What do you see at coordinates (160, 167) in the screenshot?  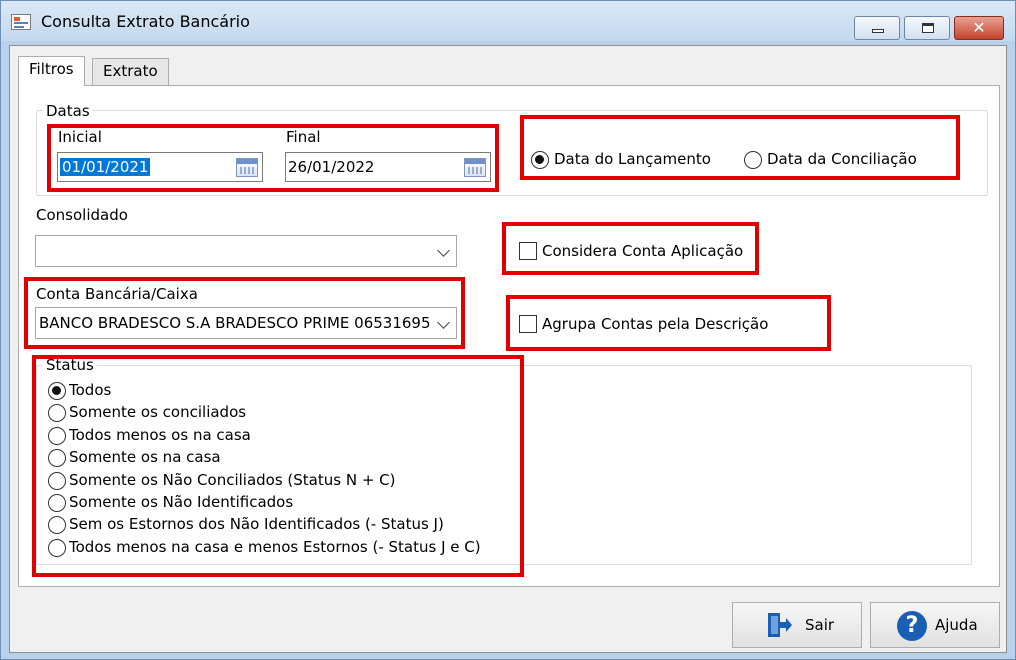 I see `inicial-date-input: 01/01/2021` at bounding box center [160, 167].